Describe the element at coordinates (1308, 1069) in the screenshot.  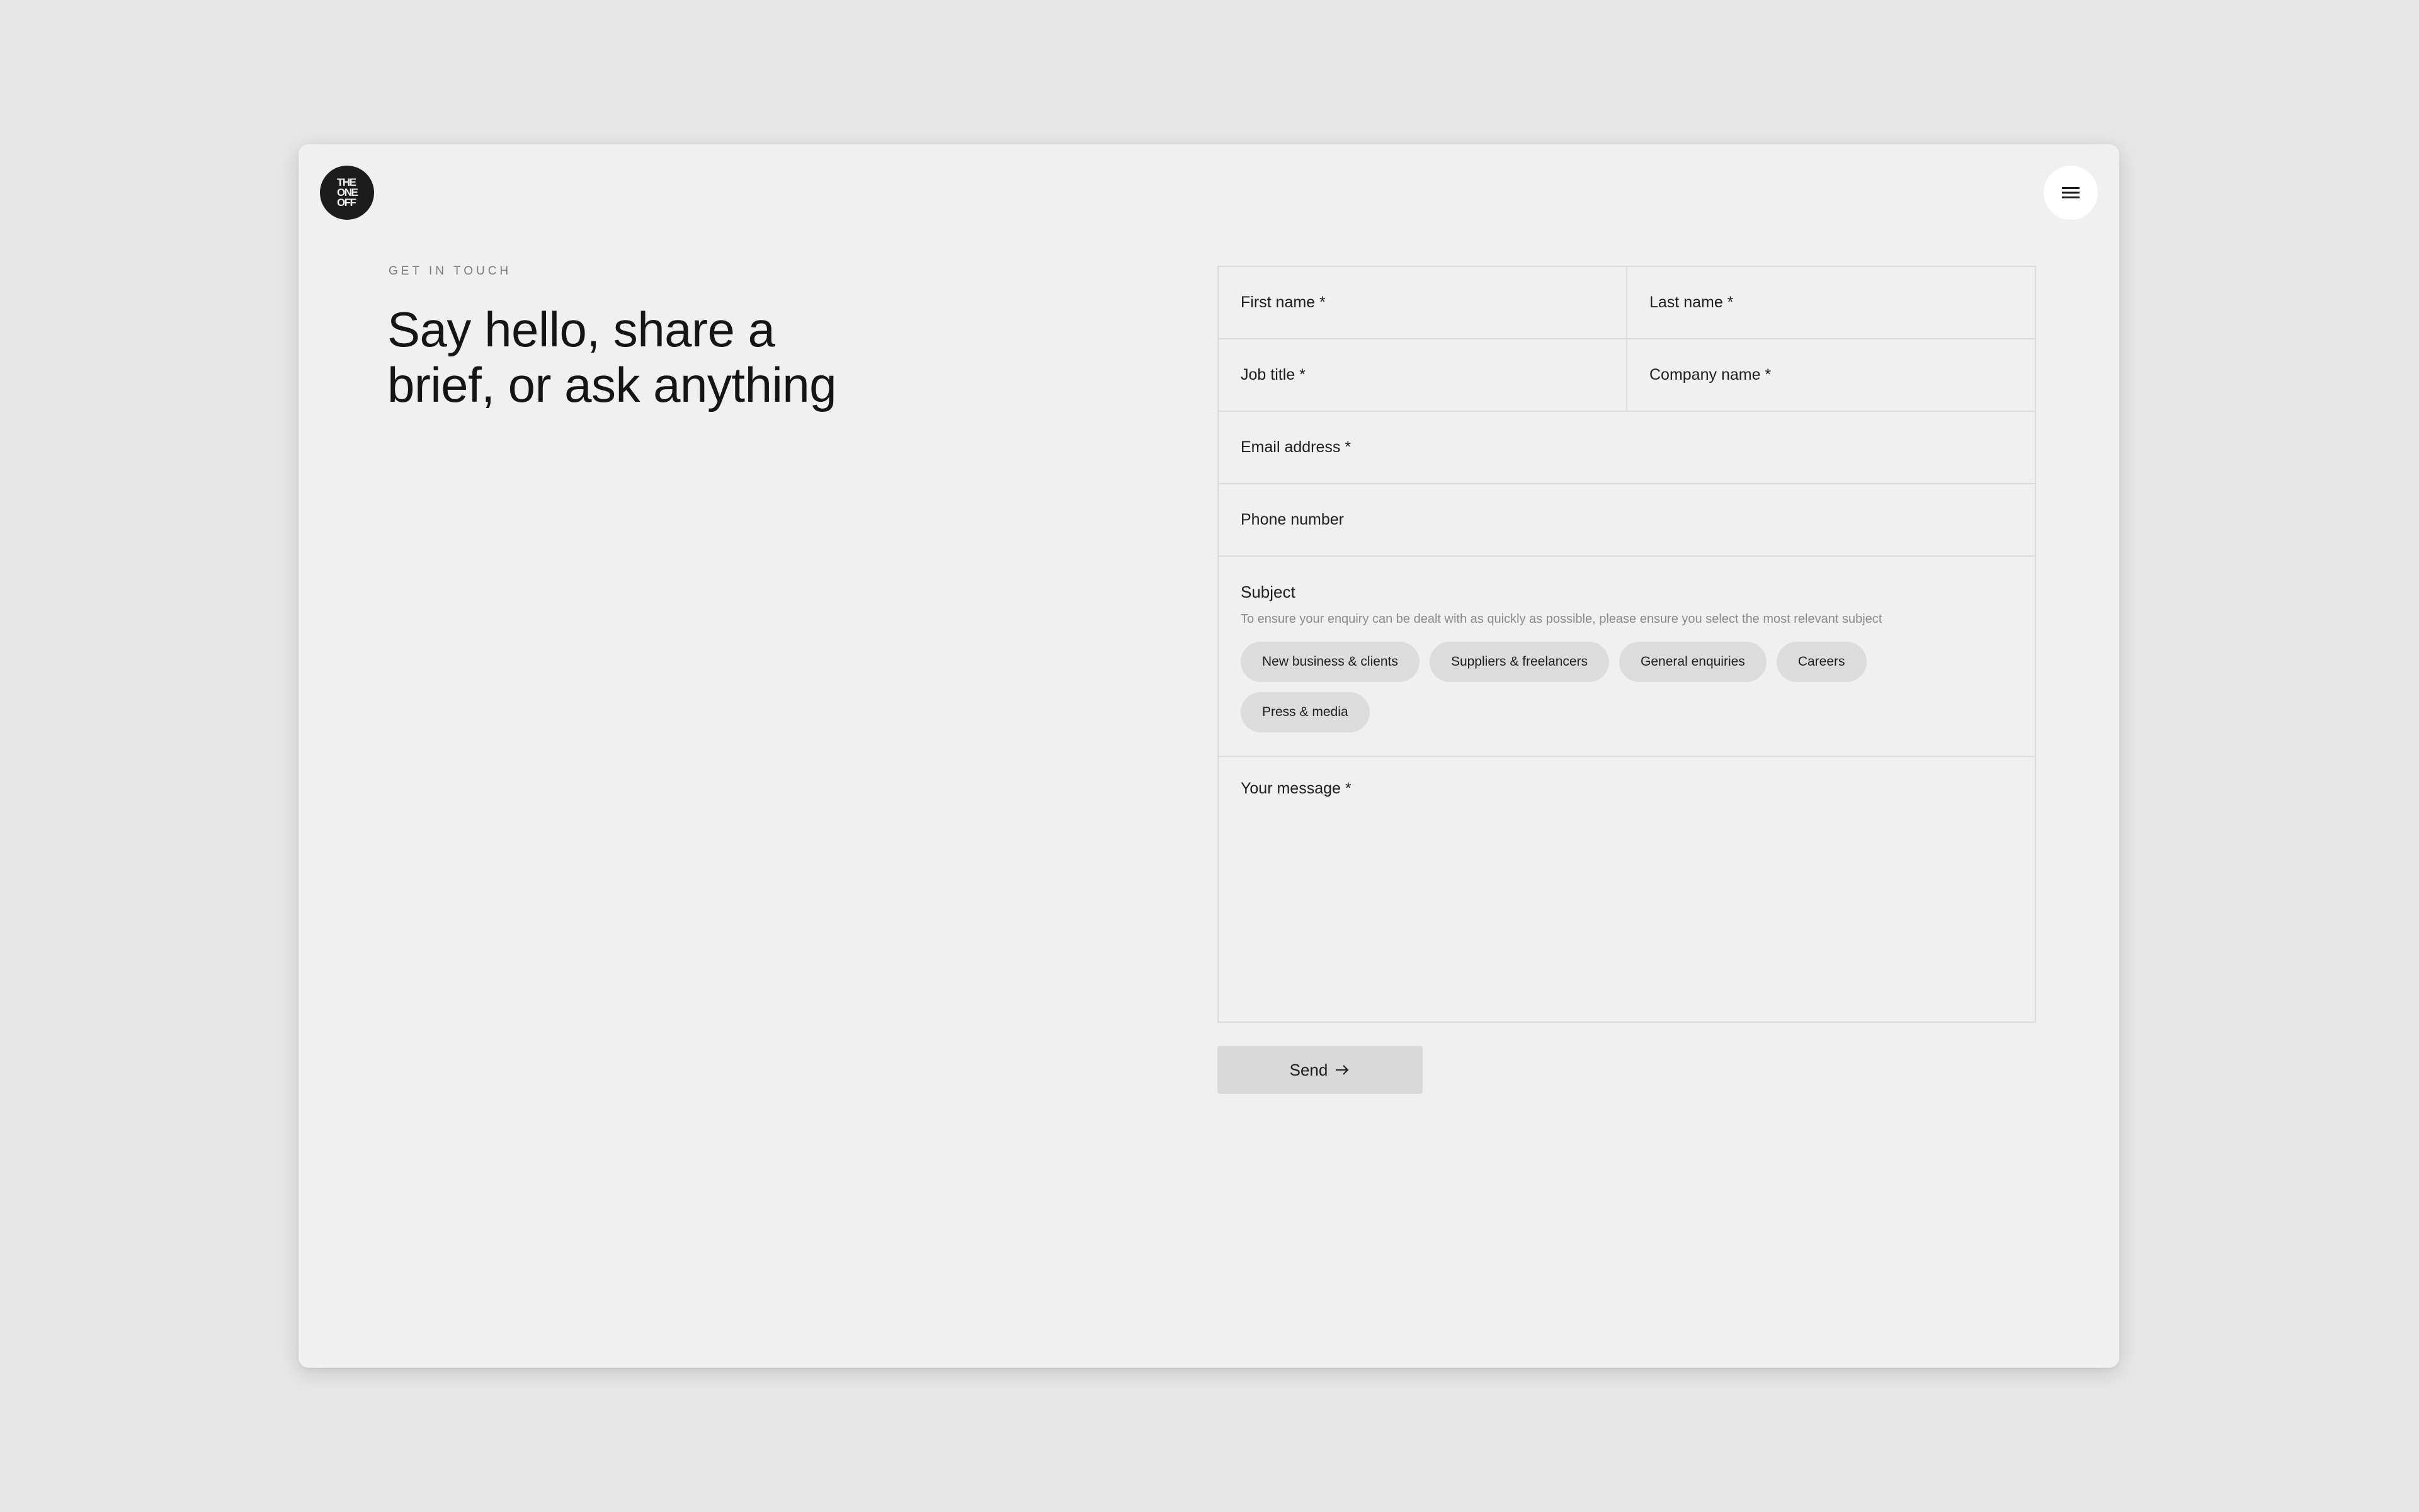
I see `send-label: Send` at that location.